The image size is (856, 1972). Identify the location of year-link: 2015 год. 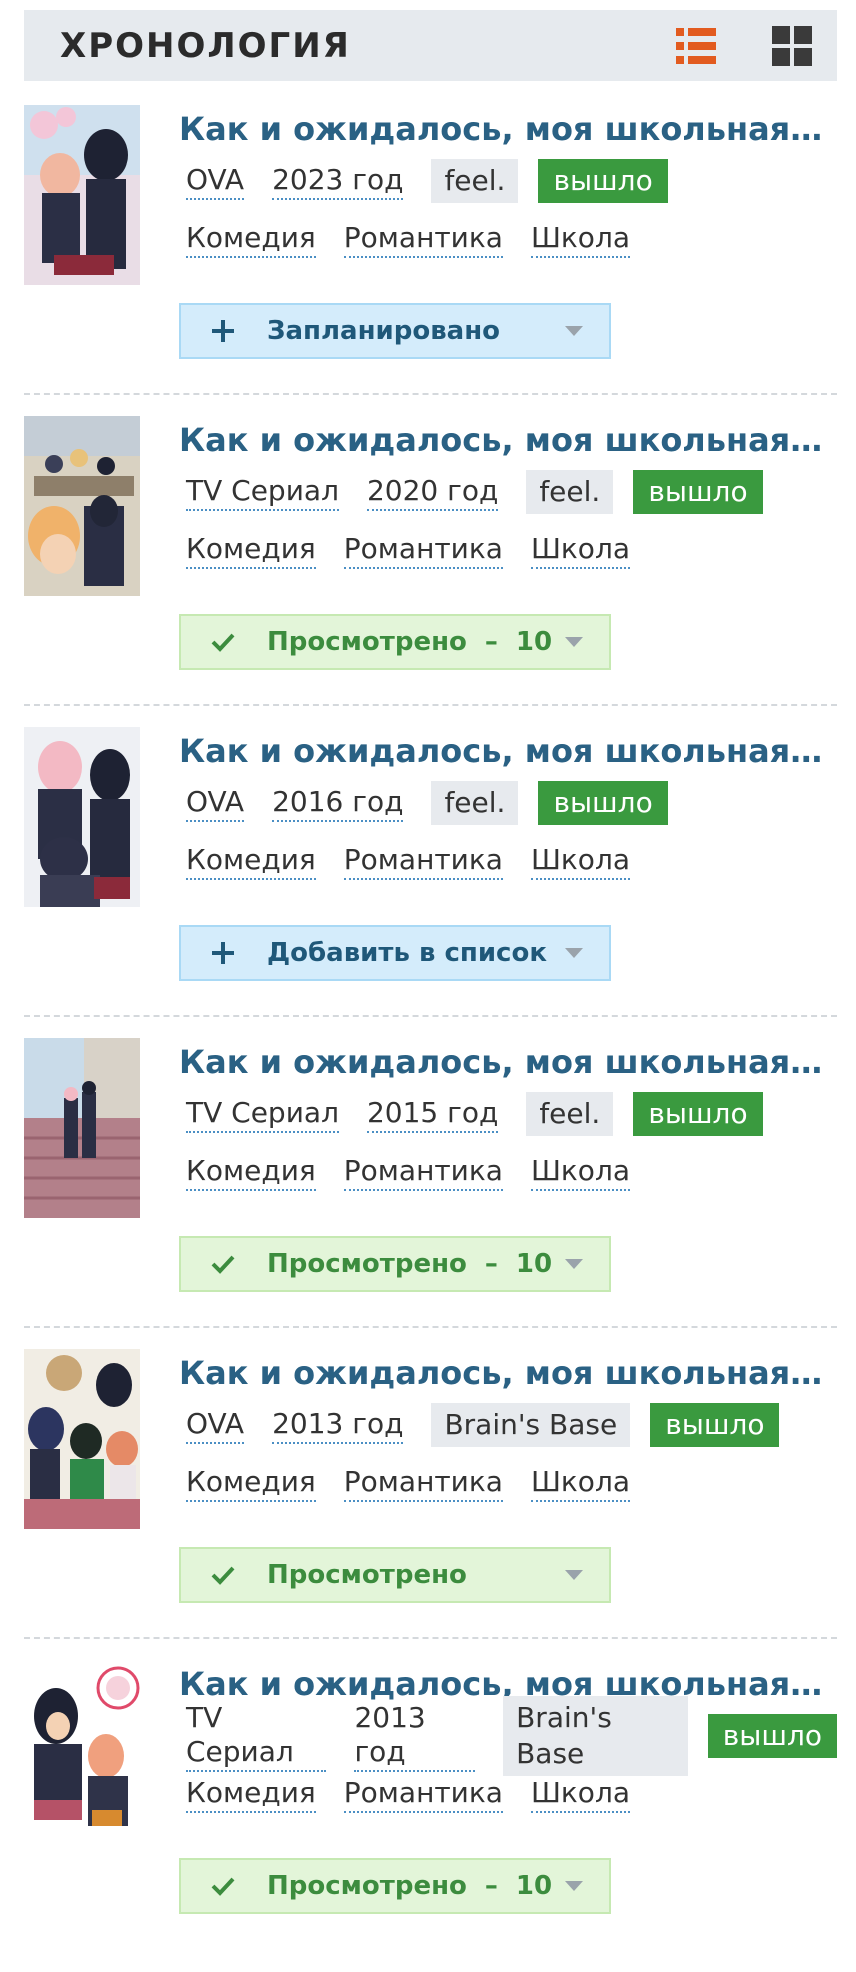
(432, 1114).